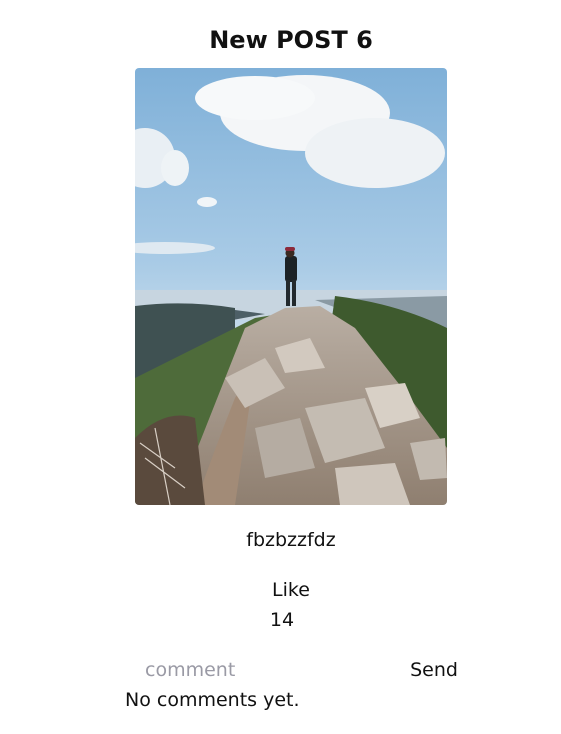  I want to click on comment-input, so click(245, 670).